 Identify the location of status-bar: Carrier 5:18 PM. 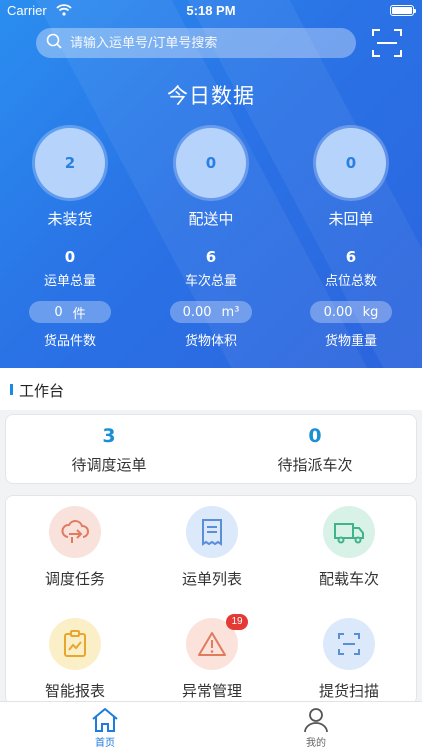
(211, 11).